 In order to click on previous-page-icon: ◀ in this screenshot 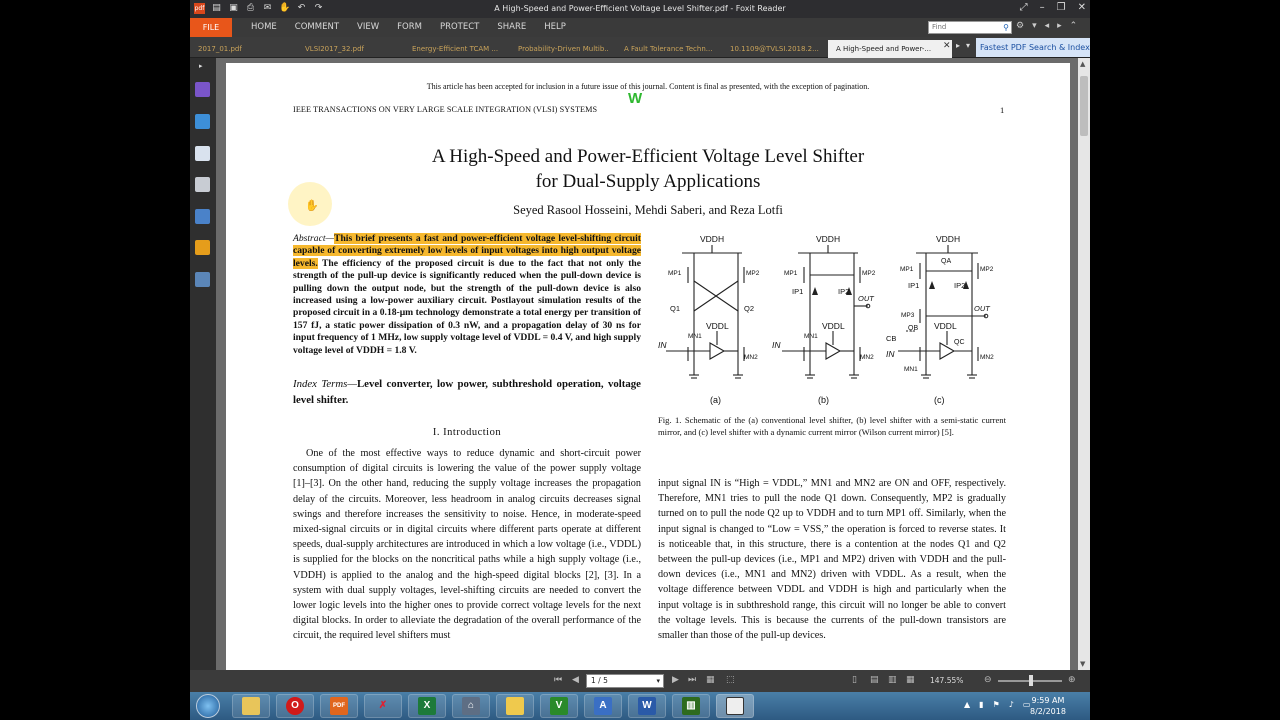, I will do `click(575, 680)`.